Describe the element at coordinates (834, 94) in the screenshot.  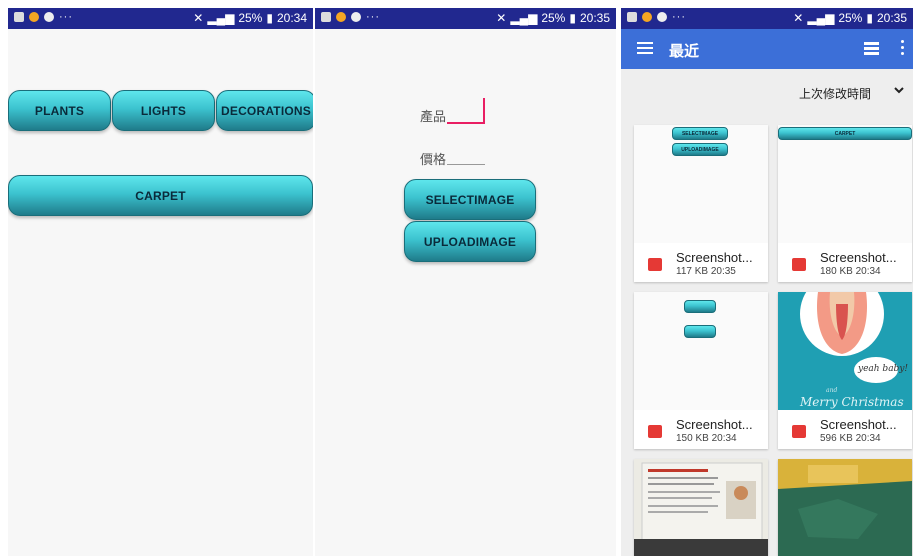
I see `sort-label: 上次修改時間` at that location.